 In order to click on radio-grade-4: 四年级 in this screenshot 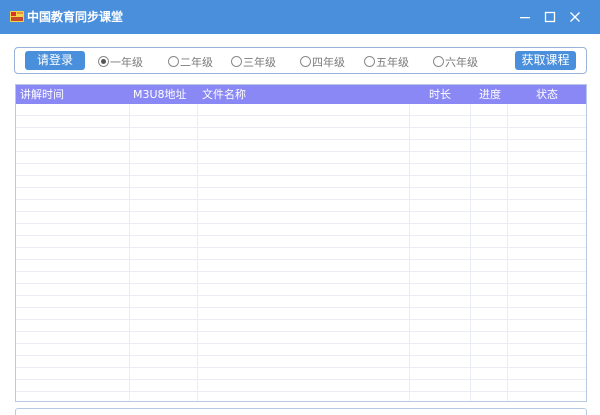, I will do `click(322, 62)`.